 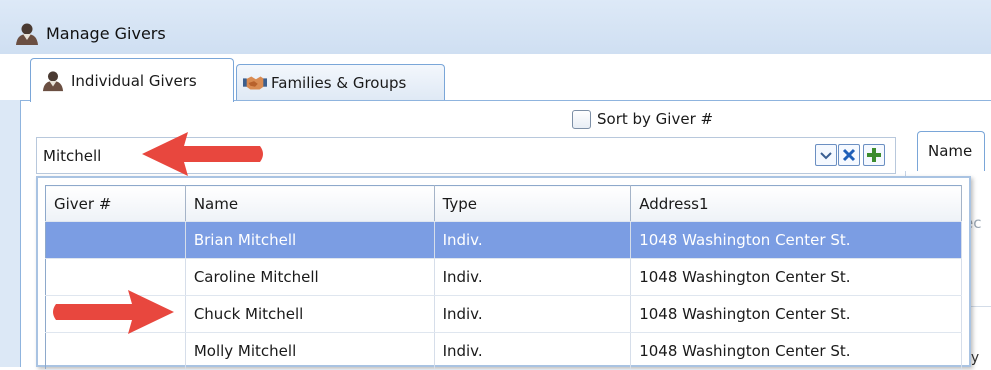 What do you see at coordinates (796, 203) in the screenshot?
I see `column-header-address1: Address1` at bounding box center [796, 203].